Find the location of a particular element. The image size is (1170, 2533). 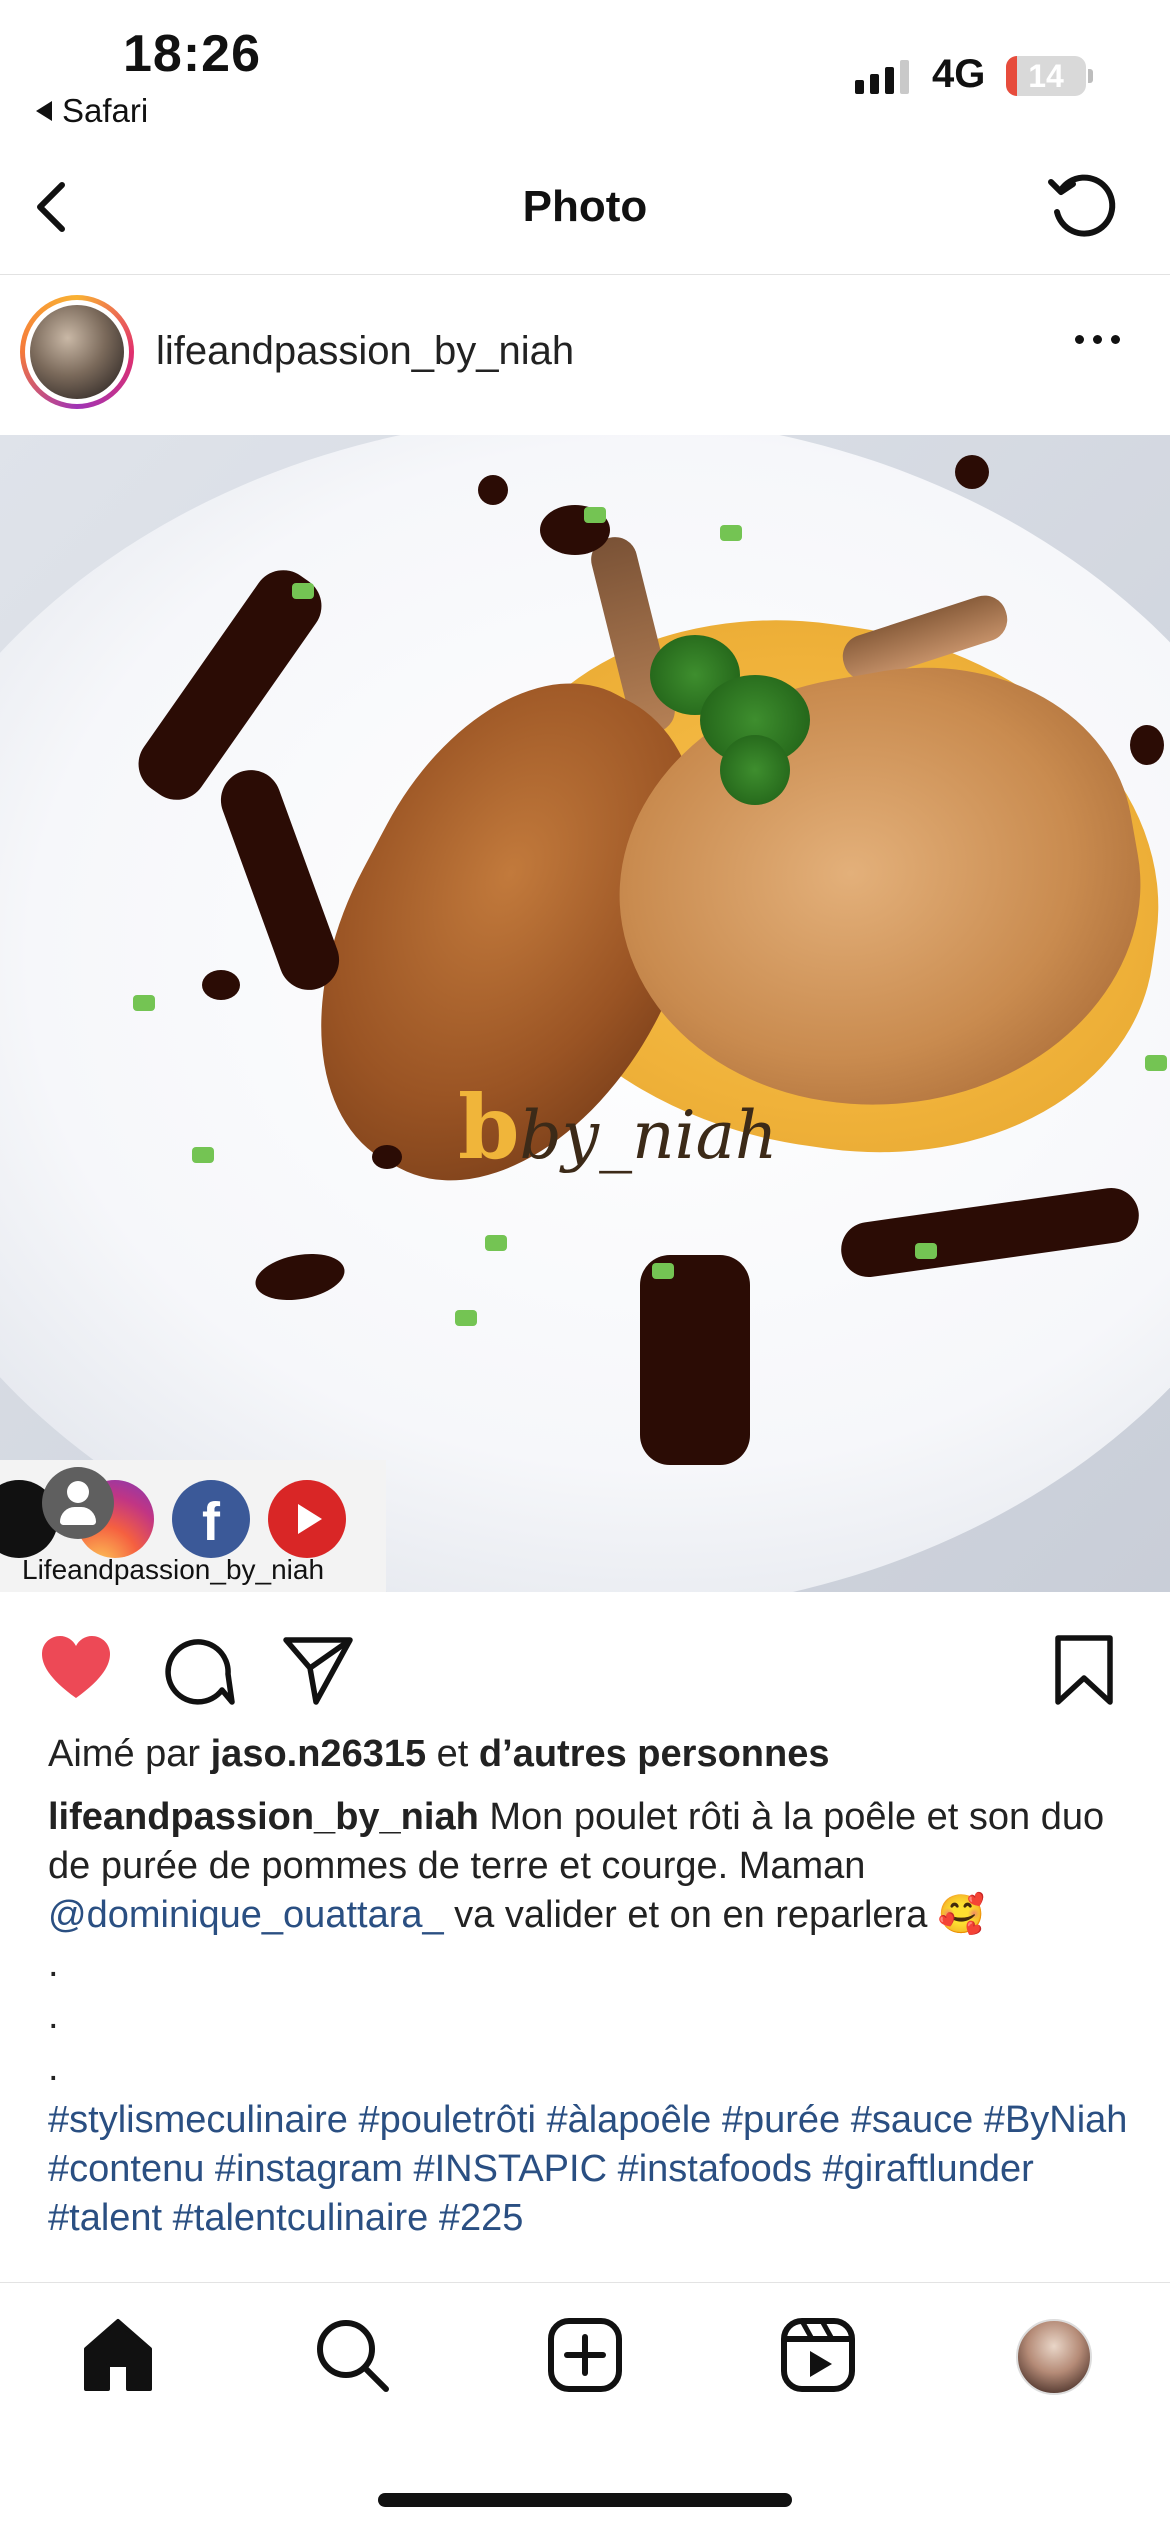

battery-cap is located at coordinates (1090, 76).